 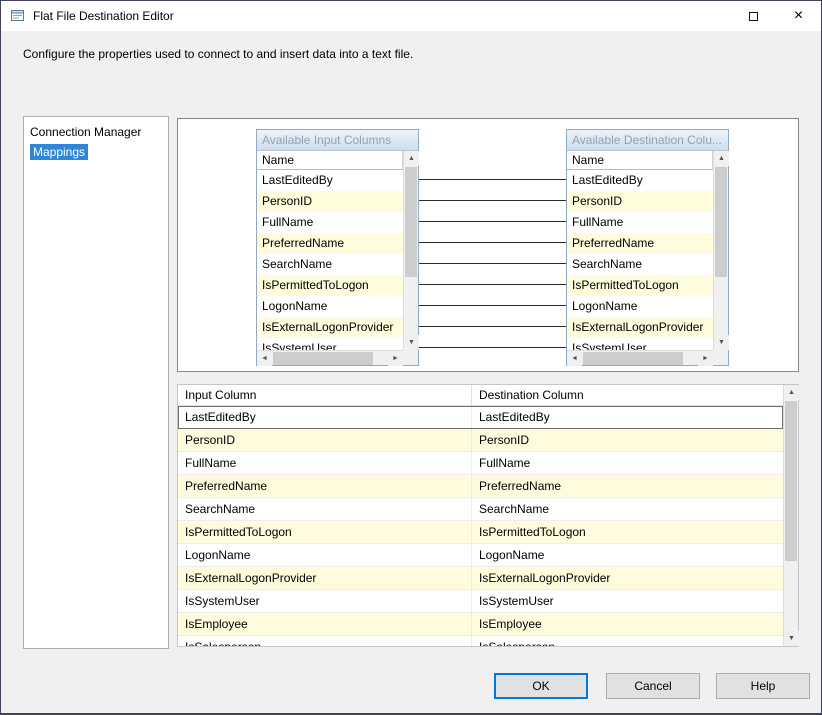 What do you see at coordinates (627, 601) in the screenshot?
I see `grid-cell-destination: IsSystemUser` at bounding box center [627, 601].